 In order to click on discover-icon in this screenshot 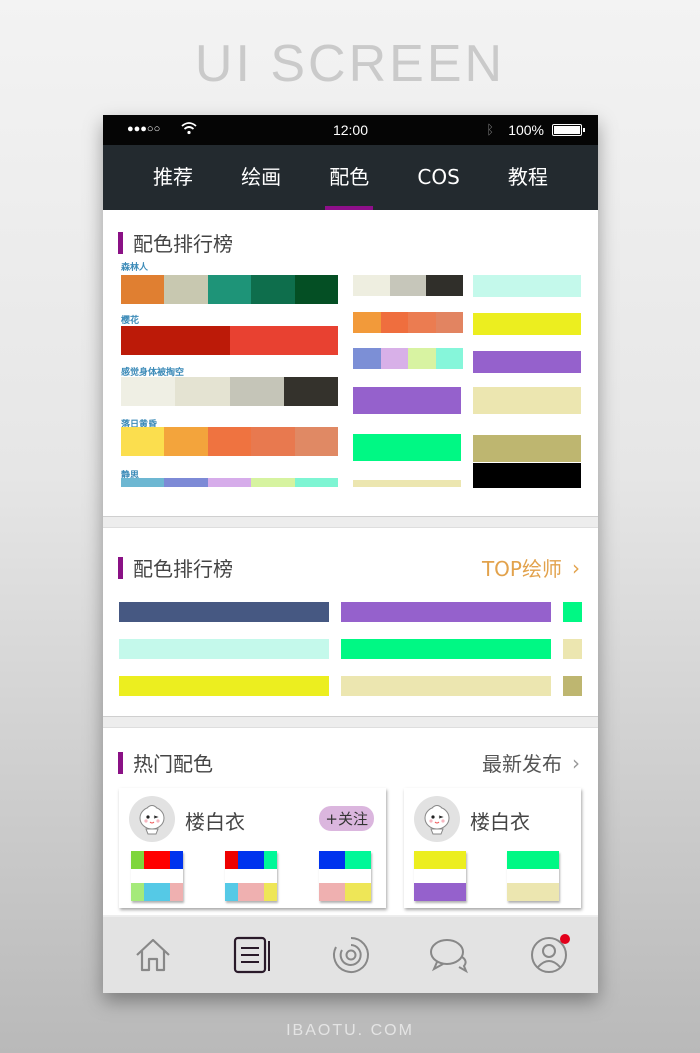, I will do `click(350, 955)`.